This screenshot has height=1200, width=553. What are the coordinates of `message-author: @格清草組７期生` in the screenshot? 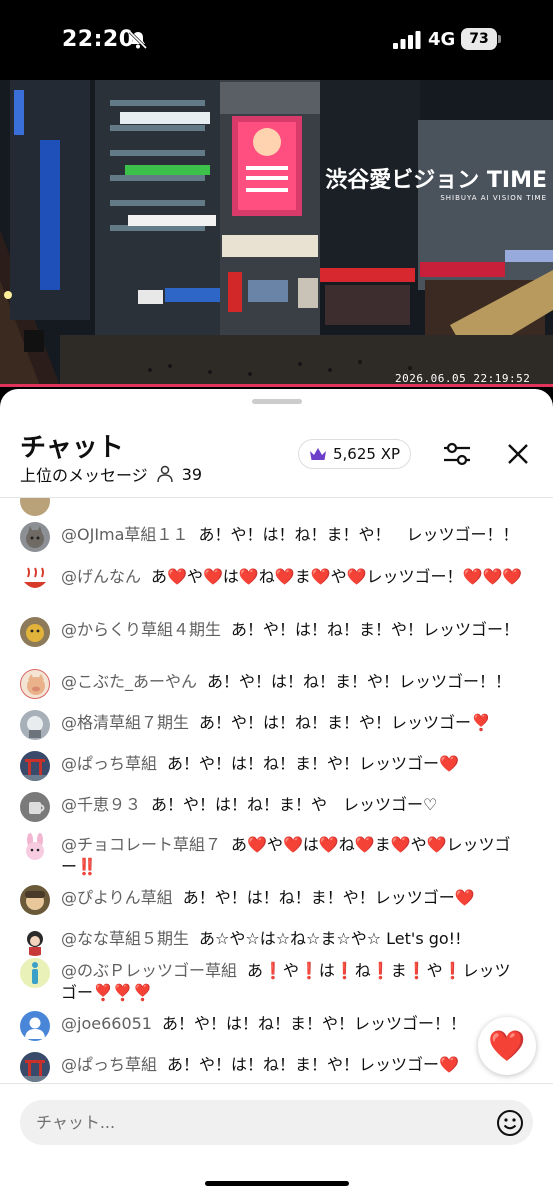 It's located at (125, 722).